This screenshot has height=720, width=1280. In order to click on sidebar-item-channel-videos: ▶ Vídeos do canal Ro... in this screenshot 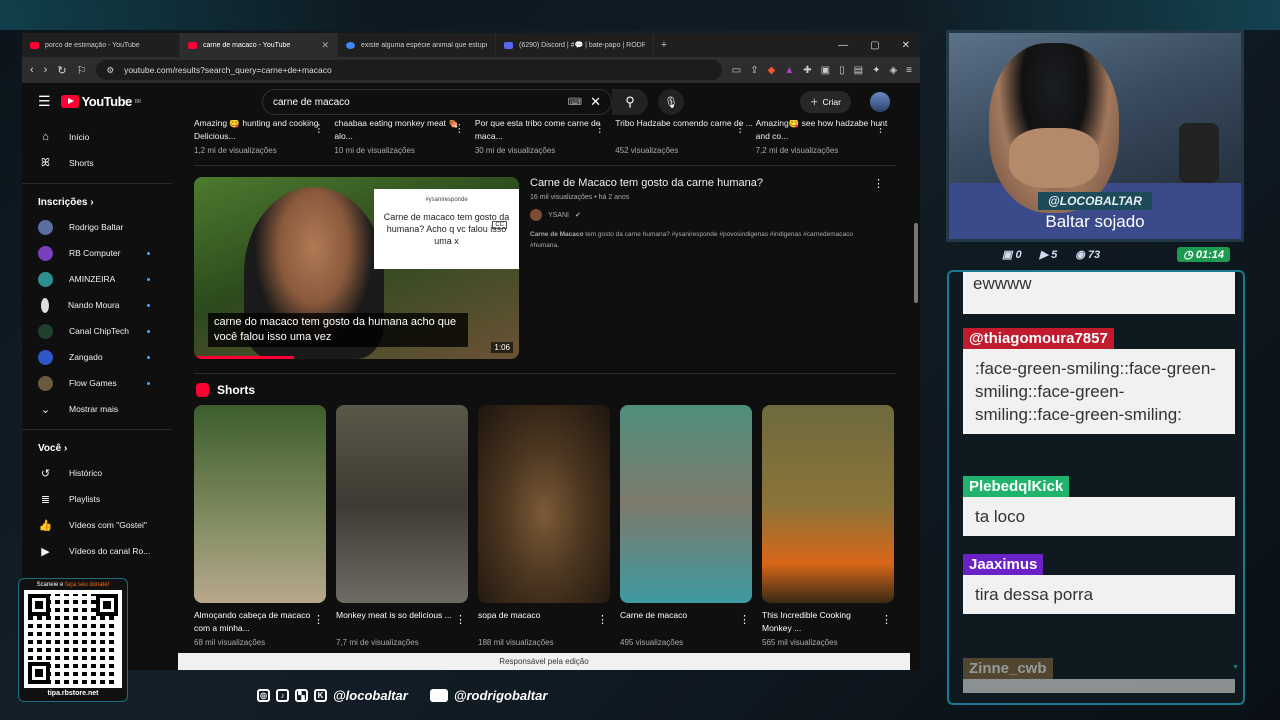, I will do `click(97, 551)`.